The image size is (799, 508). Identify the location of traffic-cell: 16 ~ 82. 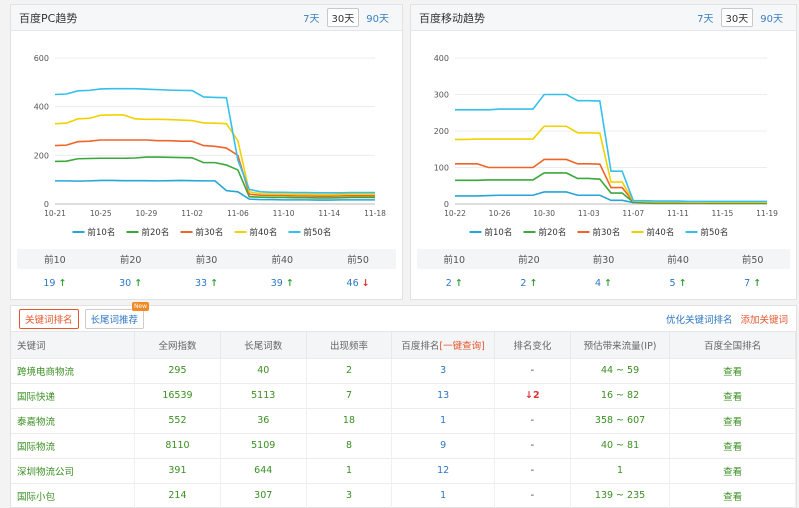
(620, 395).